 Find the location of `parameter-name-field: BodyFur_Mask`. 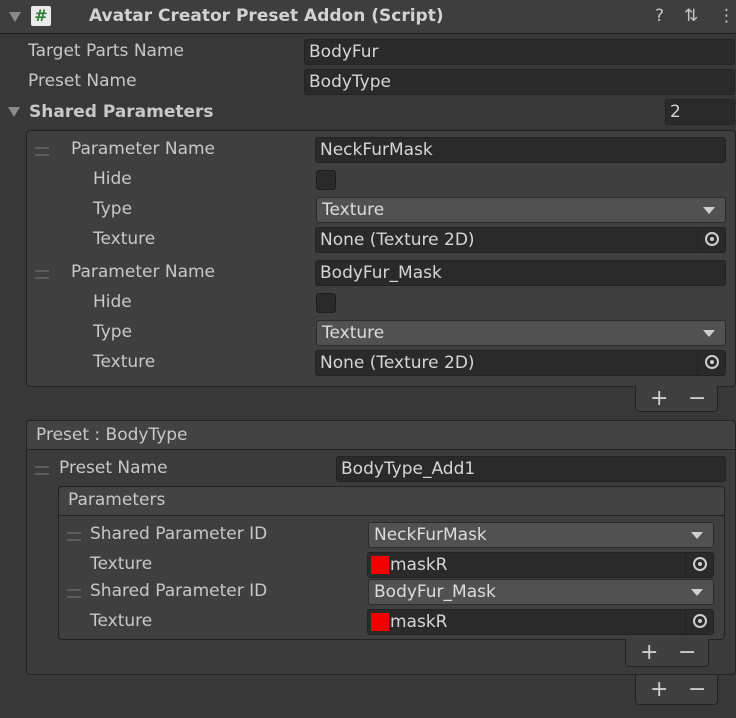

parameter-name-field: BodyFur_Mask is located at coordinates (520, 273).